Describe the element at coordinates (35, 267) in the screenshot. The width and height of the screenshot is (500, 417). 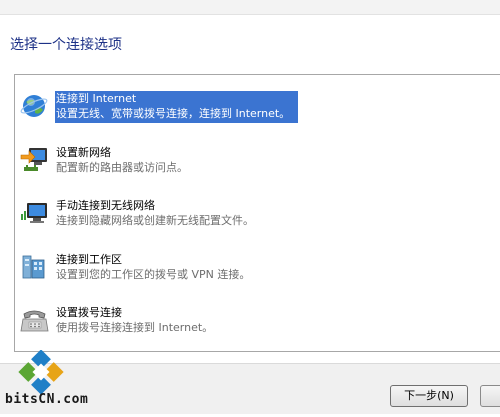
I see `workplace-building-icon` at that location.